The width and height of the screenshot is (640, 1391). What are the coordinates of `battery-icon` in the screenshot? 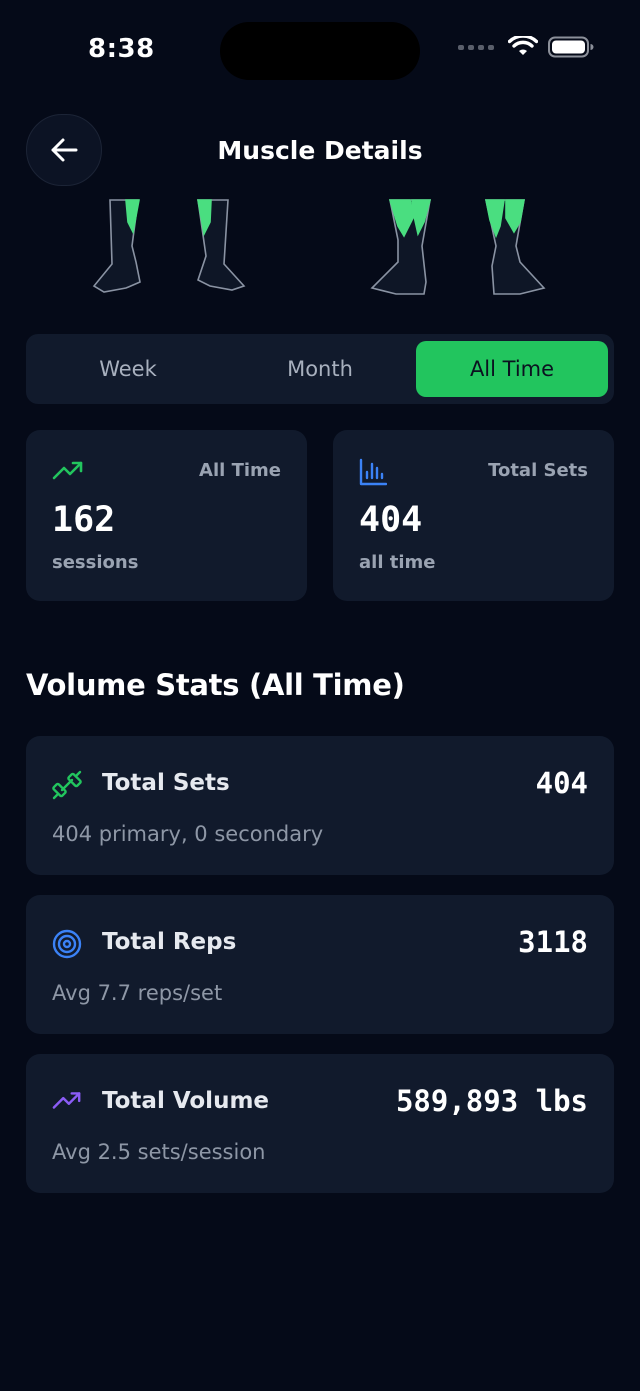 It's located at (571, 47).